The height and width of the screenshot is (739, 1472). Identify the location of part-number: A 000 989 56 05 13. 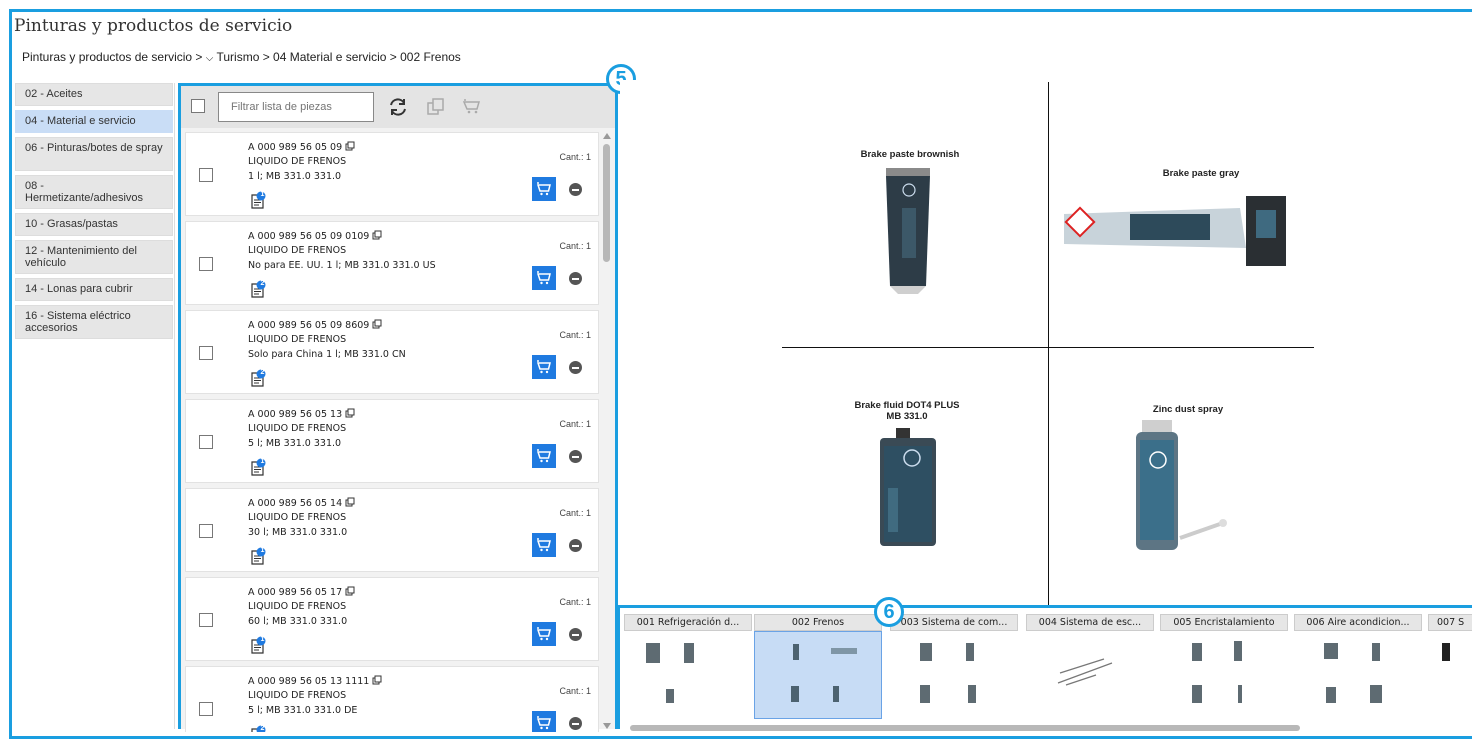
(301, 414).